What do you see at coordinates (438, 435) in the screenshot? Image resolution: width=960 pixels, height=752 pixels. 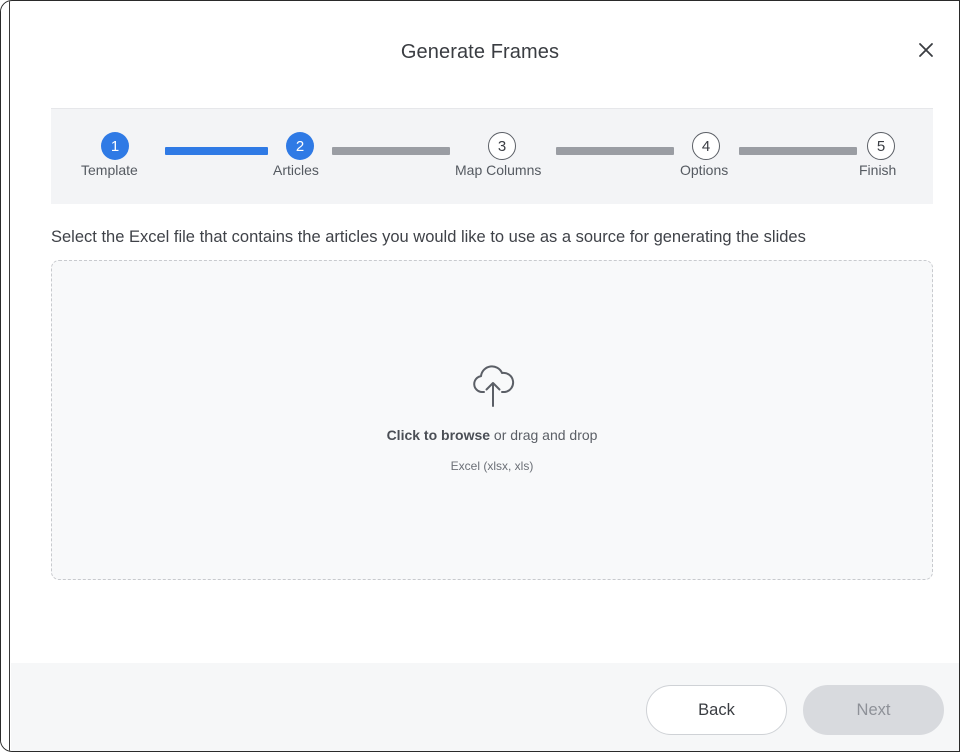 I see `browse-link: Click to browse` at bounding box center [438, 435].